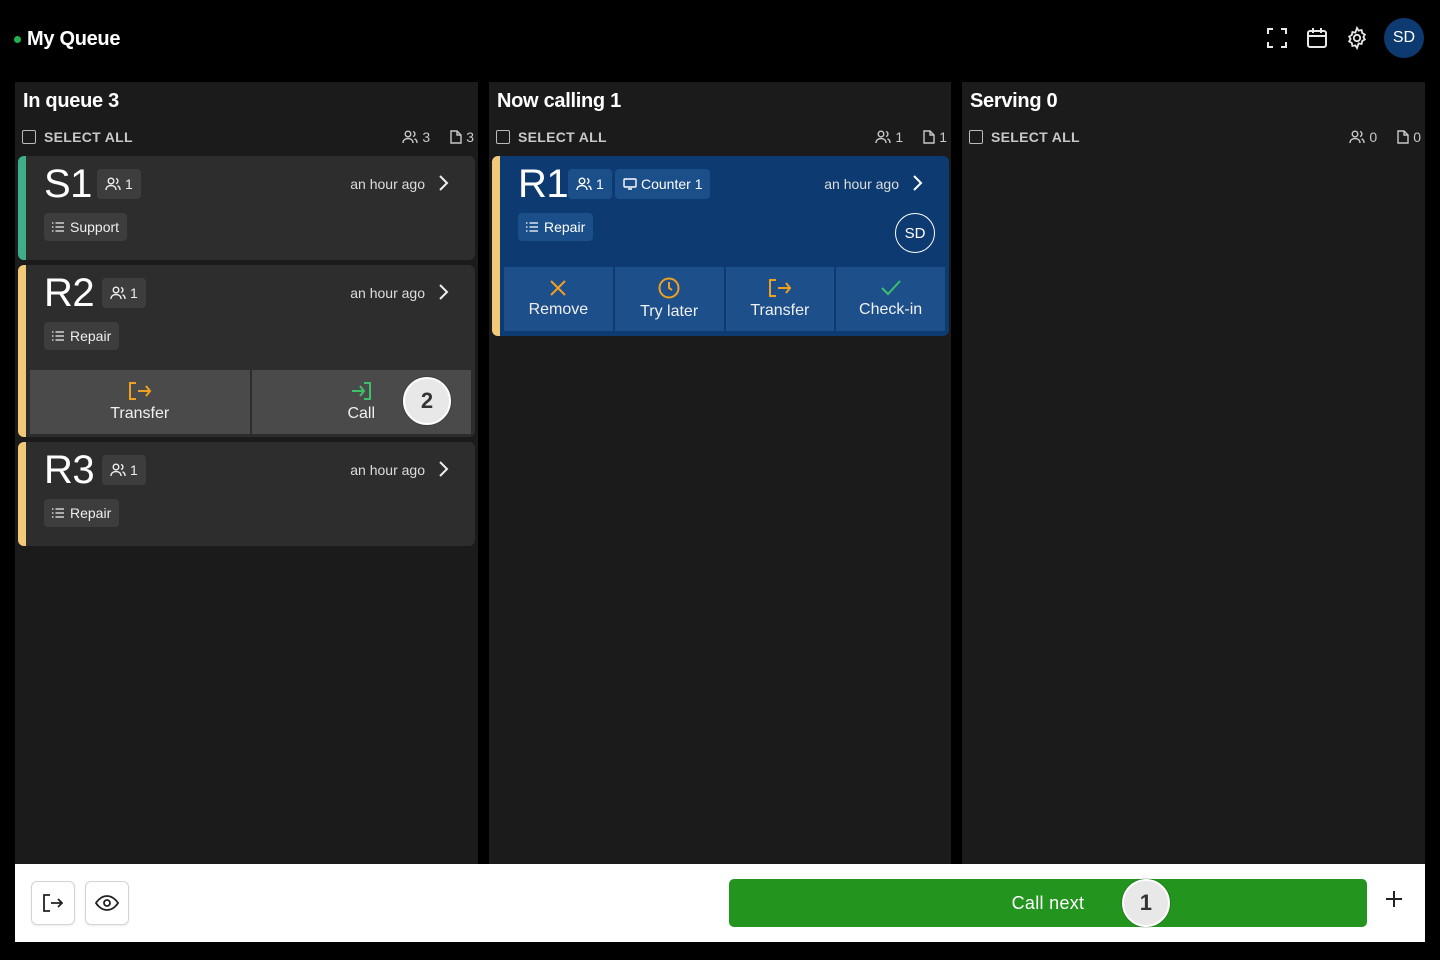 Image resolution: width=1440 pixels, height=960 pixels. Describe the element at coordinates (1195, 137) in the screenshot. I see `select-all-row: SELECT ALL 0 0` at that location.